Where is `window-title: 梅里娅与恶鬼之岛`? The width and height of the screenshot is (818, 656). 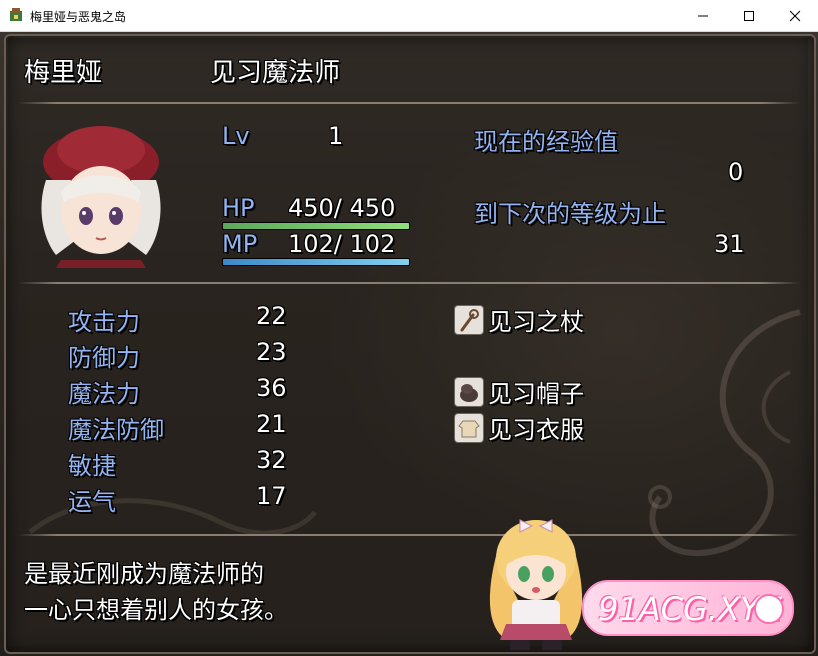
window-title: 梅里娅与恶鬼之岛 is located at coordinates (78, 17).